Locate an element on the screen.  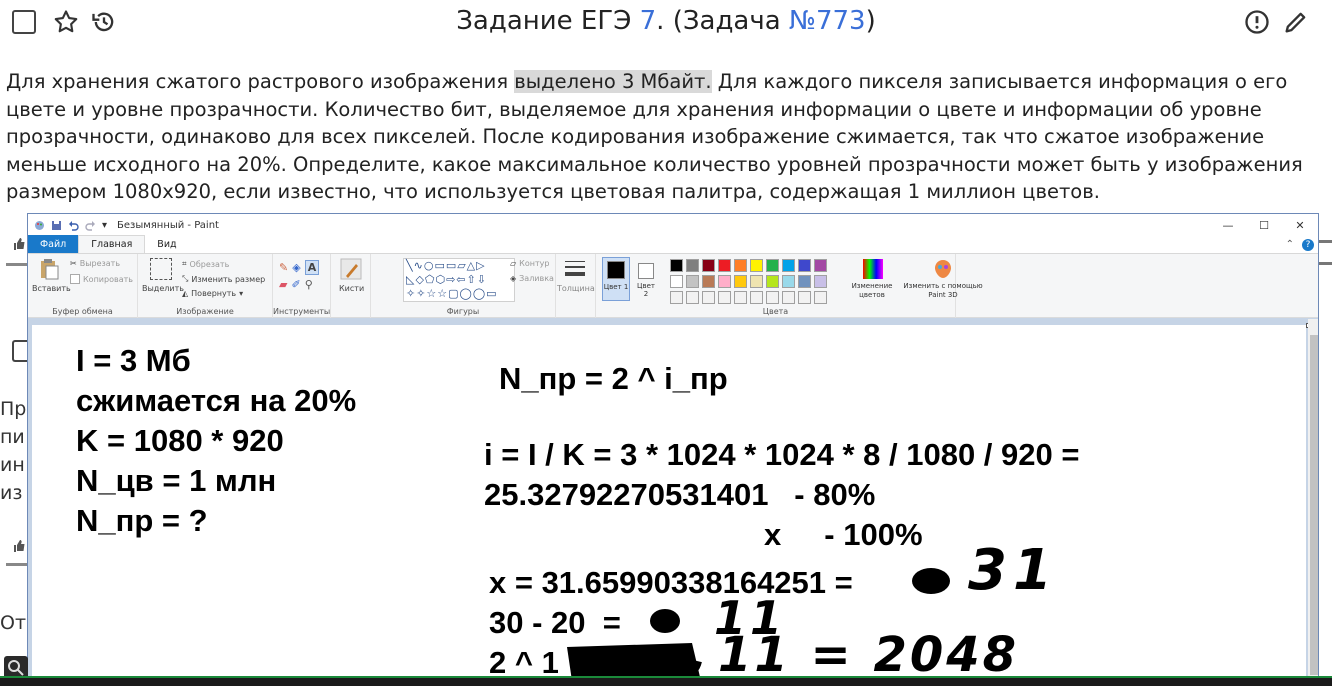
report-icon is located at coordinates (1257, 22).